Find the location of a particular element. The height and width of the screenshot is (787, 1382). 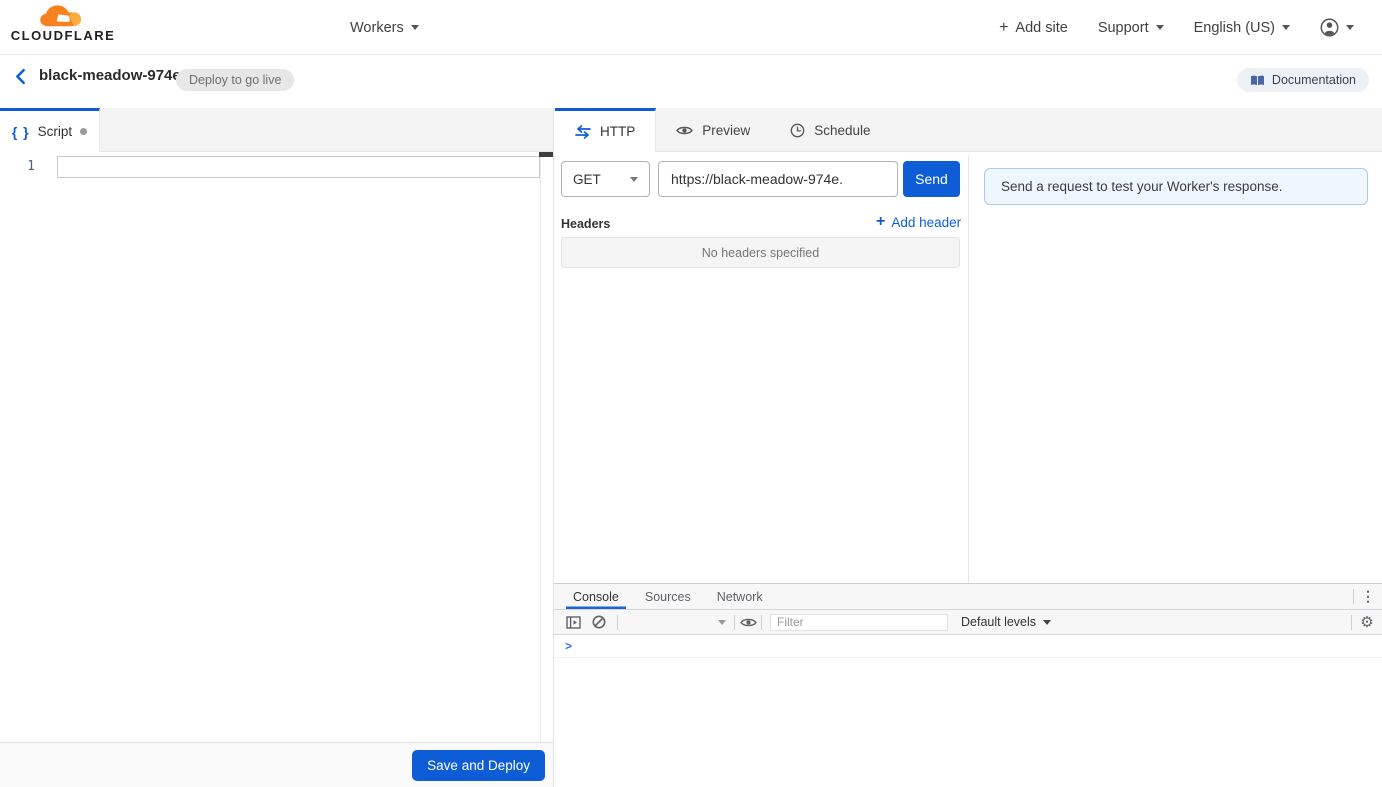

braces-icon: { } is located at coordinates (20, 131).